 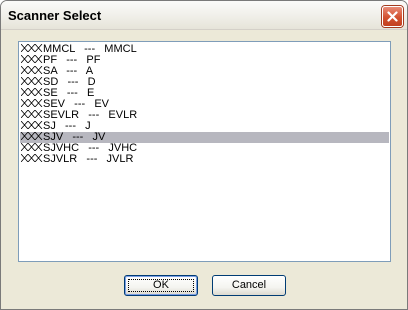 I want to click on close-button, so click(x=392, y=16).